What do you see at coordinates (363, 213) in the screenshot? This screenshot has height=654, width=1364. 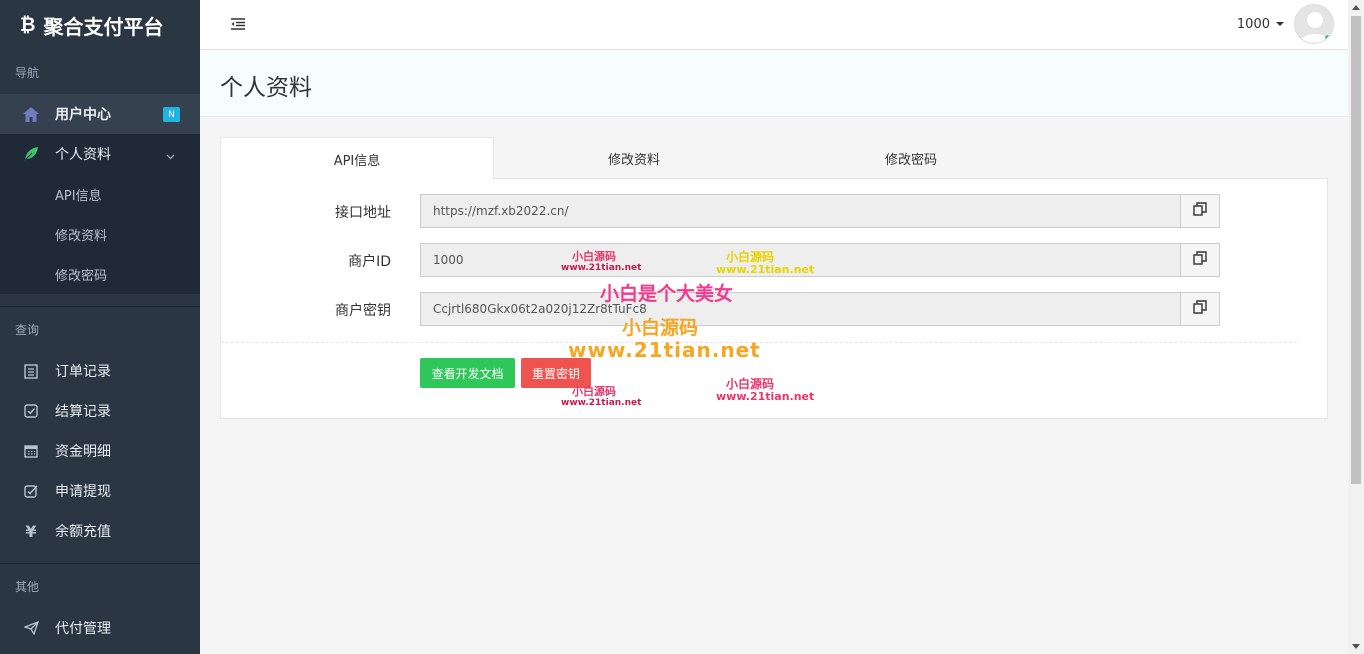 I see `api-url-label: 接口地址` at bounding box center [363, 213].